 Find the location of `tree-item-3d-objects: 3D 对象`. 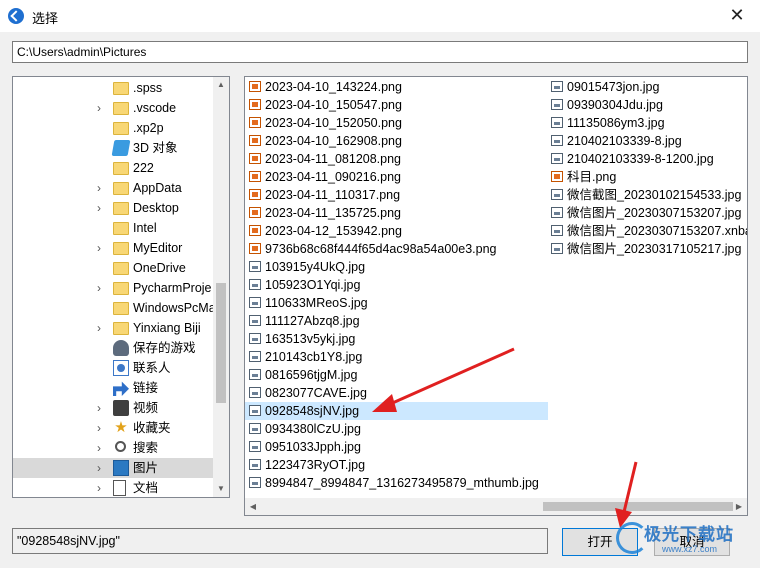

tree-item-3d-objects: 3D 对象 is located at coordinates (113, 148).